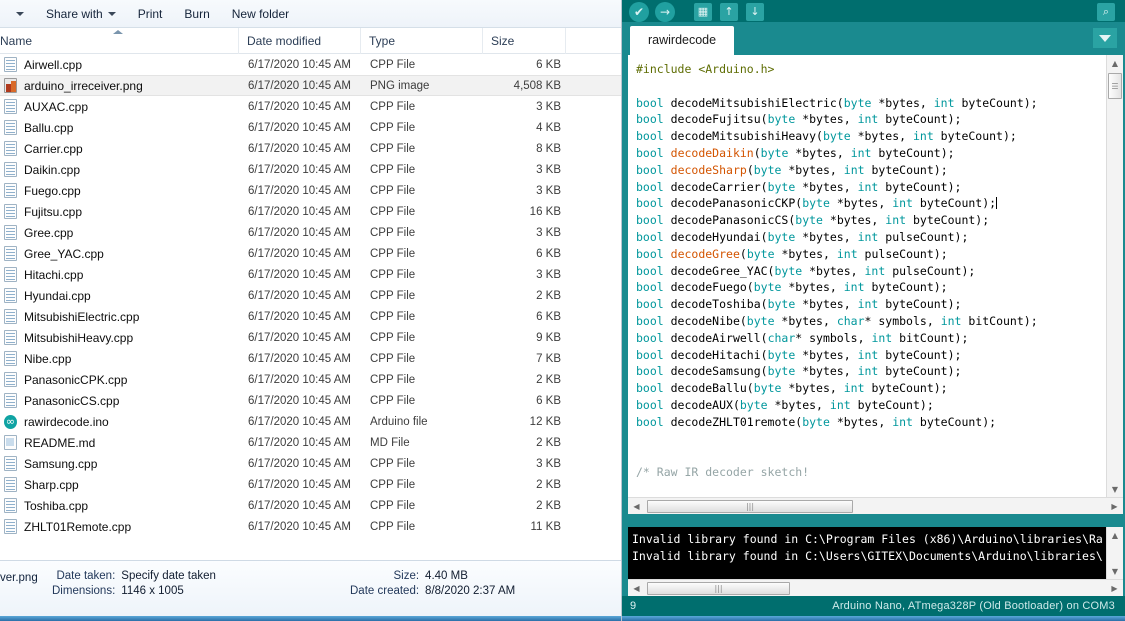  What do you see at coordinates (1114, 506) in the screenshot?
I see `scroll-right-arrow-icon: ▶` at bounding box center [1114, 506].